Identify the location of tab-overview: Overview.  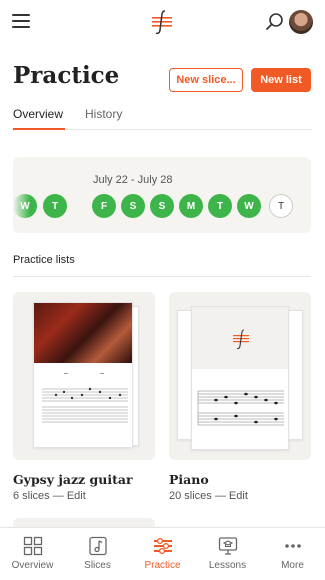
(38, 114).